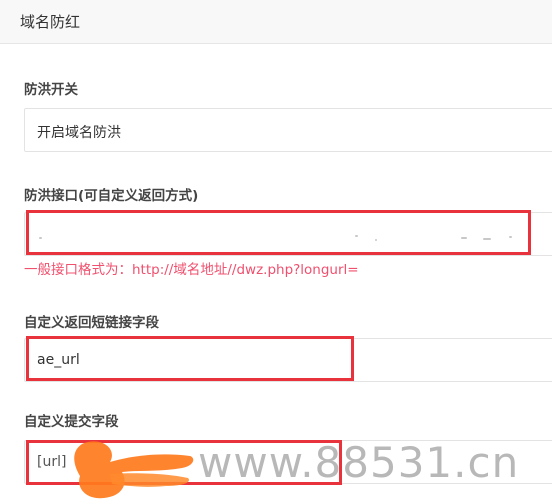 Image resolution: width=552 pixels, height=500 pixels. Describe the element at coordinates (276, 22) in the screenshot. I see `panel-header: 域名防红` at that location.